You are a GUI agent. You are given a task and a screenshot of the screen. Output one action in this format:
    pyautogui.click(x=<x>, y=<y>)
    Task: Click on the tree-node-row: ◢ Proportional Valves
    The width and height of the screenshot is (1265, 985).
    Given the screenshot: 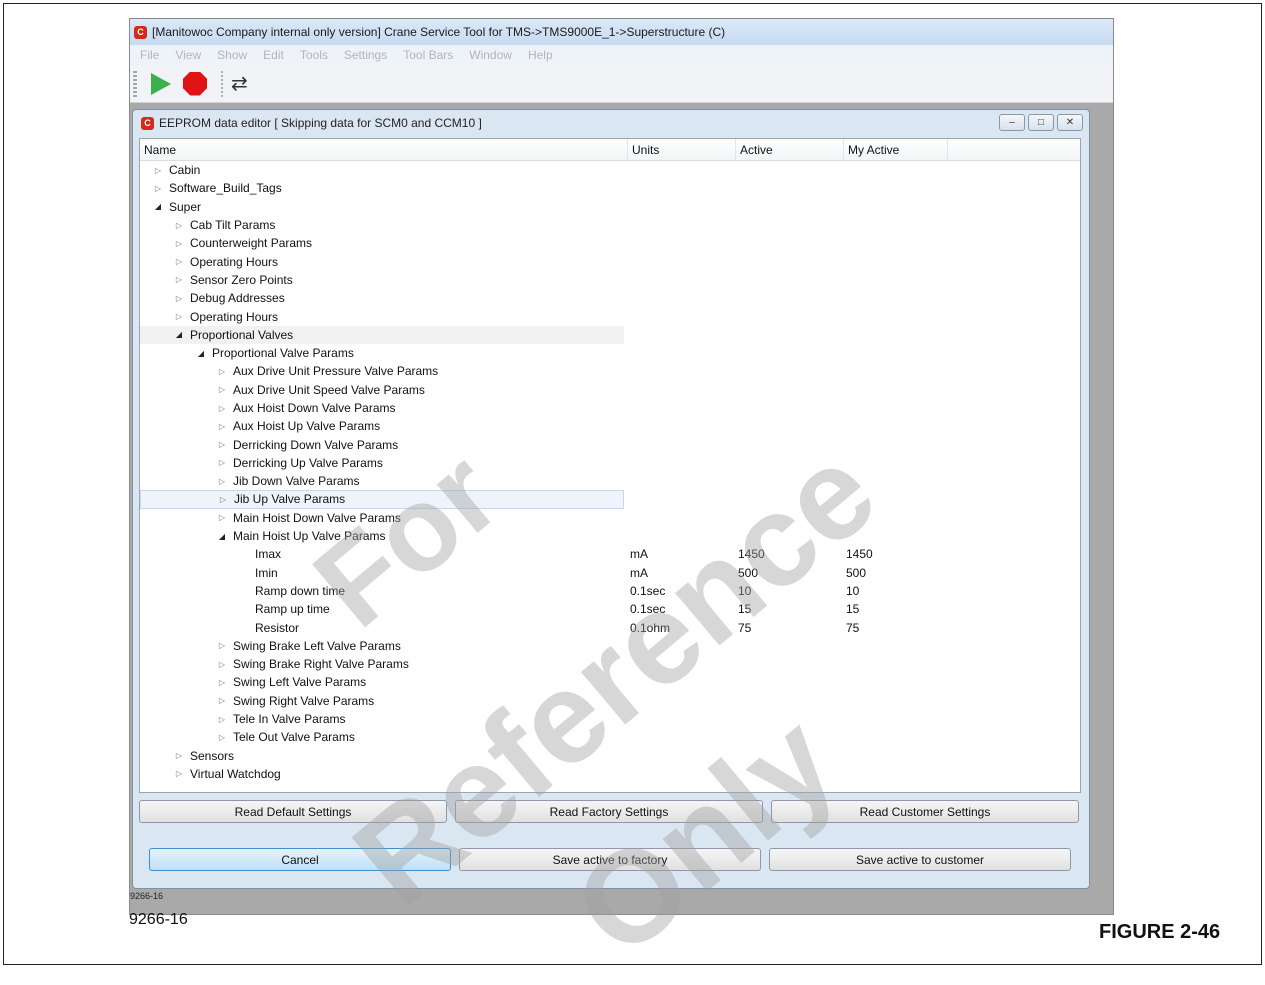 What is the action you would take?
    pyautogui.click(x=382, y=334)
    